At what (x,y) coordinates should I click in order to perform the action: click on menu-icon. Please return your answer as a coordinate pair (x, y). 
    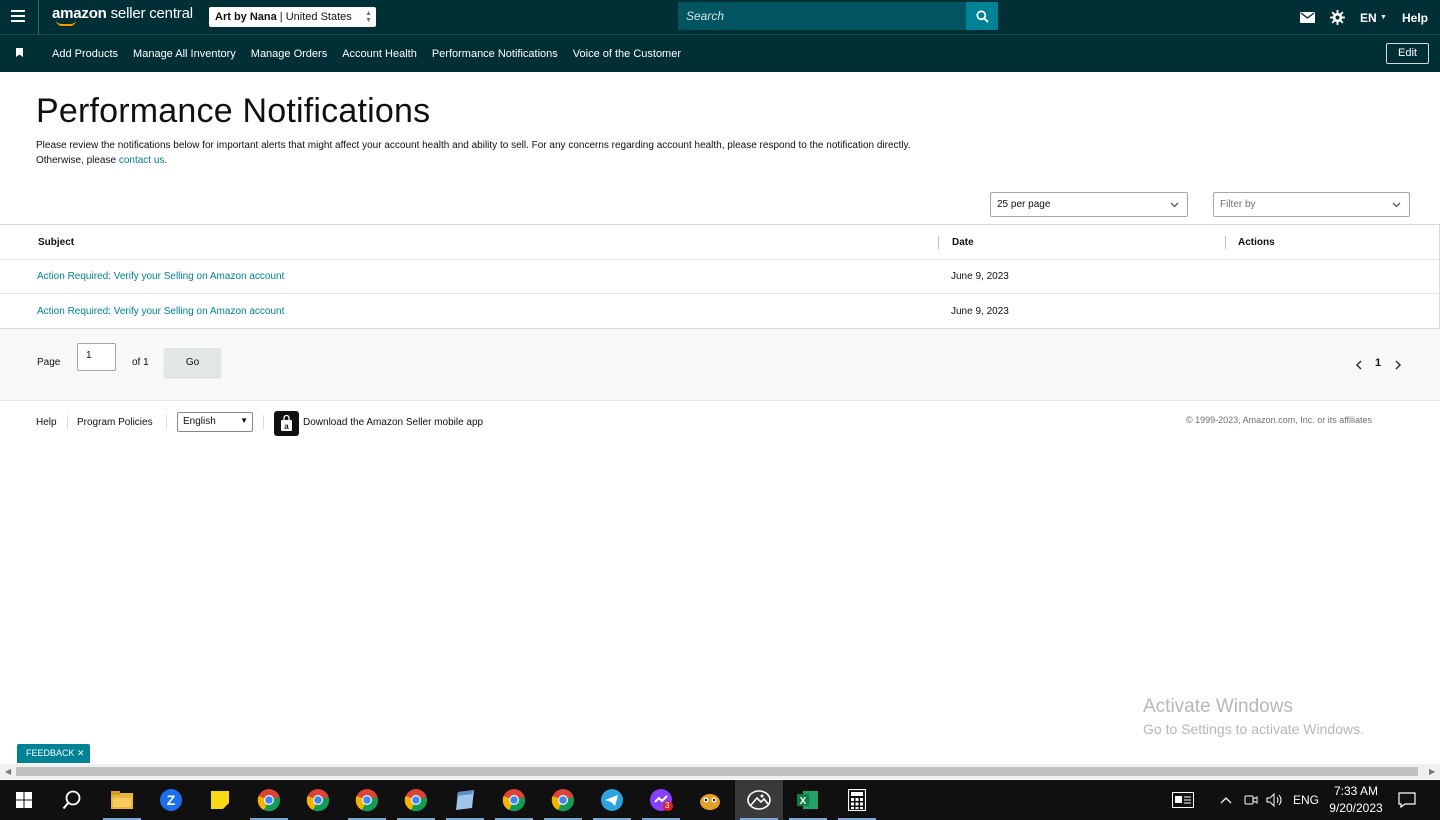
    Looking at the image, I should click on (18, 16).